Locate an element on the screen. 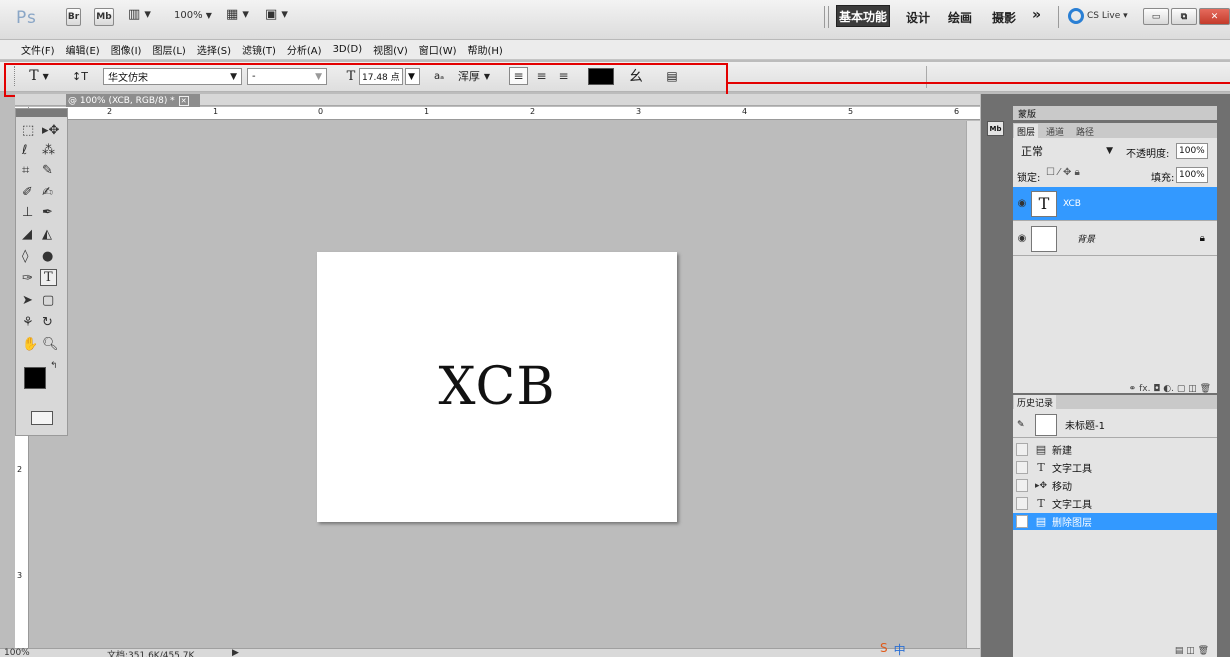 The image size is (1230, 657). masks-panel-header: 蒙版 is located at coordinates (1115, 113).